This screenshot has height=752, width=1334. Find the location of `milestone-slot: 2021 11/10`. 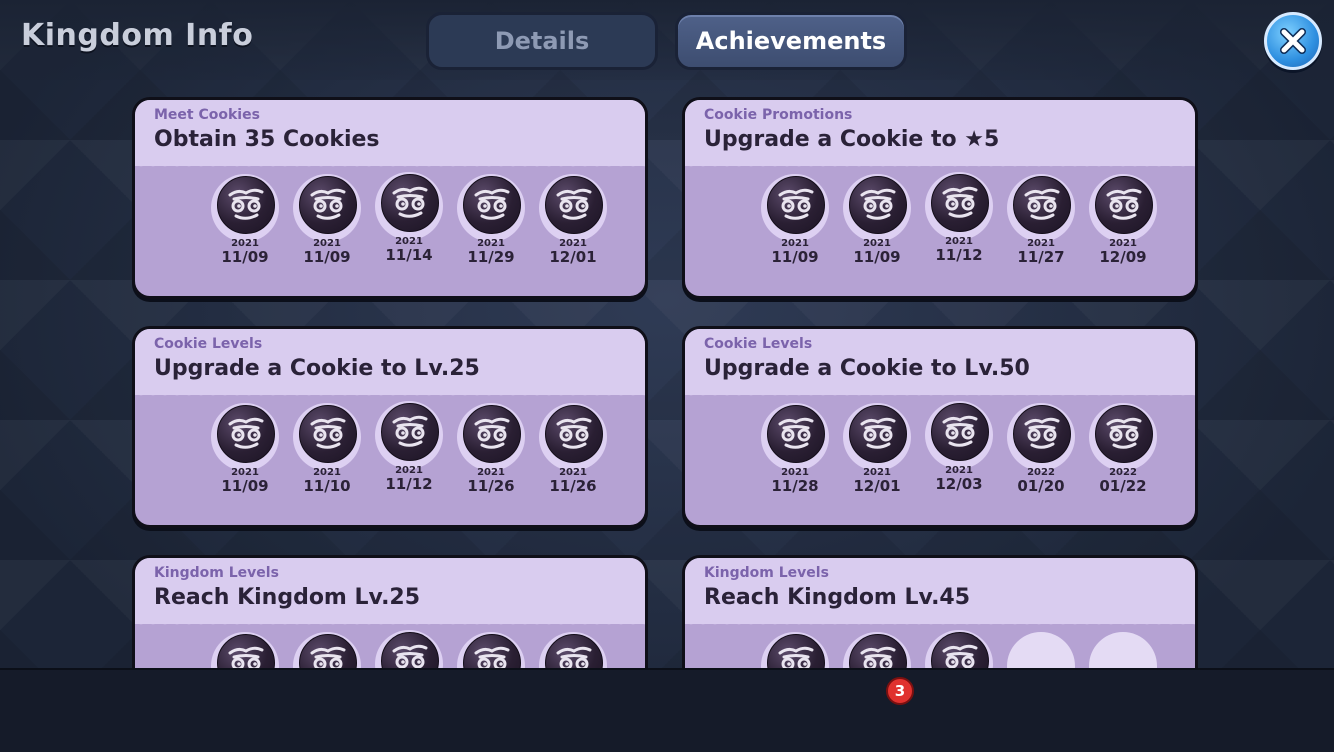

milestone-slot: 2021 11/10 is located at coordinates (327, 453).